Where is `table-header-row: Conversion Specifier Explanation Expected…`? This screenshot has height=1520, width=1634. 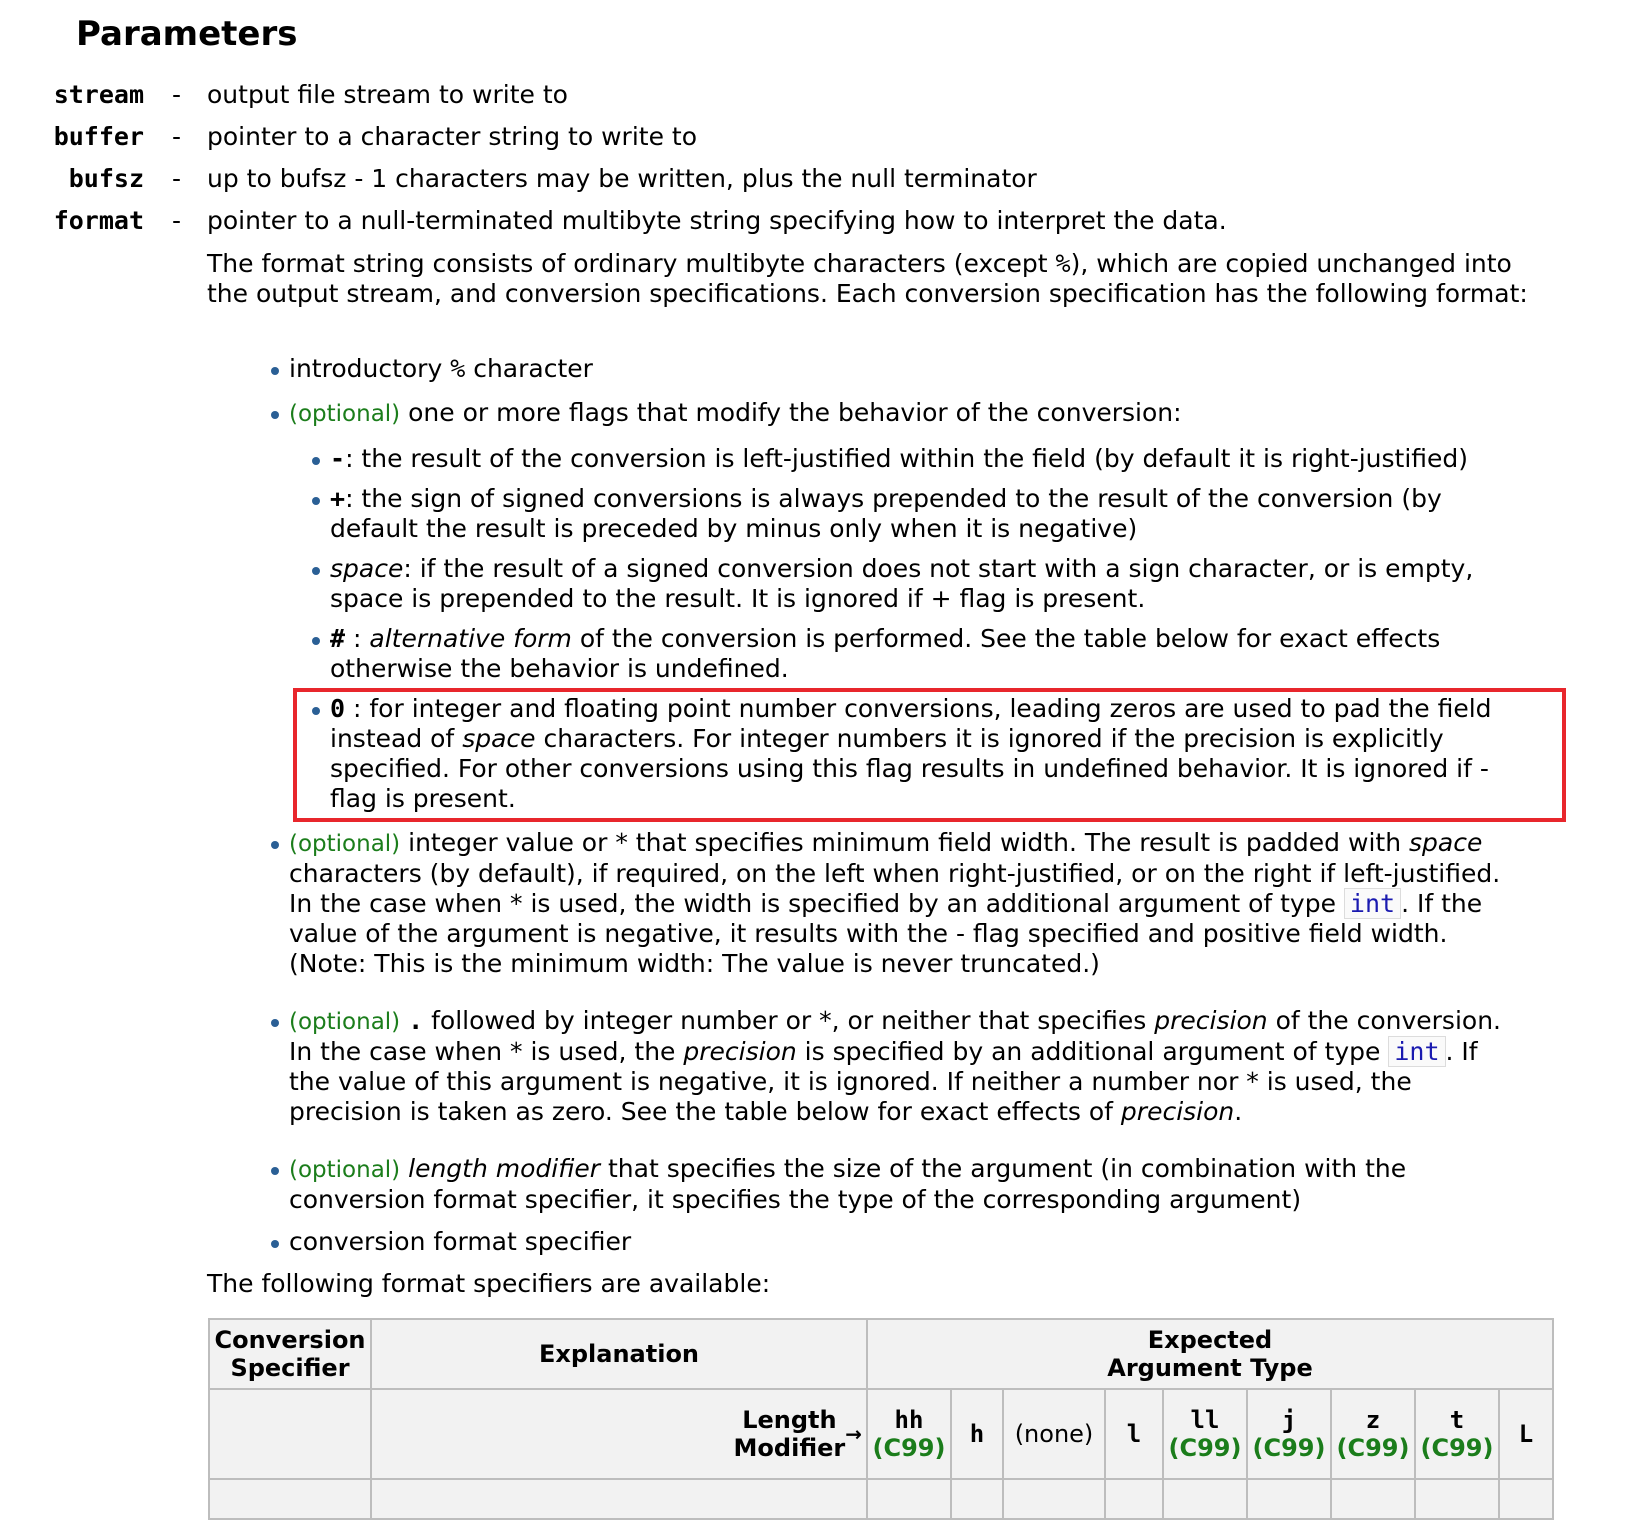 table-header-row: Conversion Specifier Explanation Expected… is located at coordinates (881, 1354).